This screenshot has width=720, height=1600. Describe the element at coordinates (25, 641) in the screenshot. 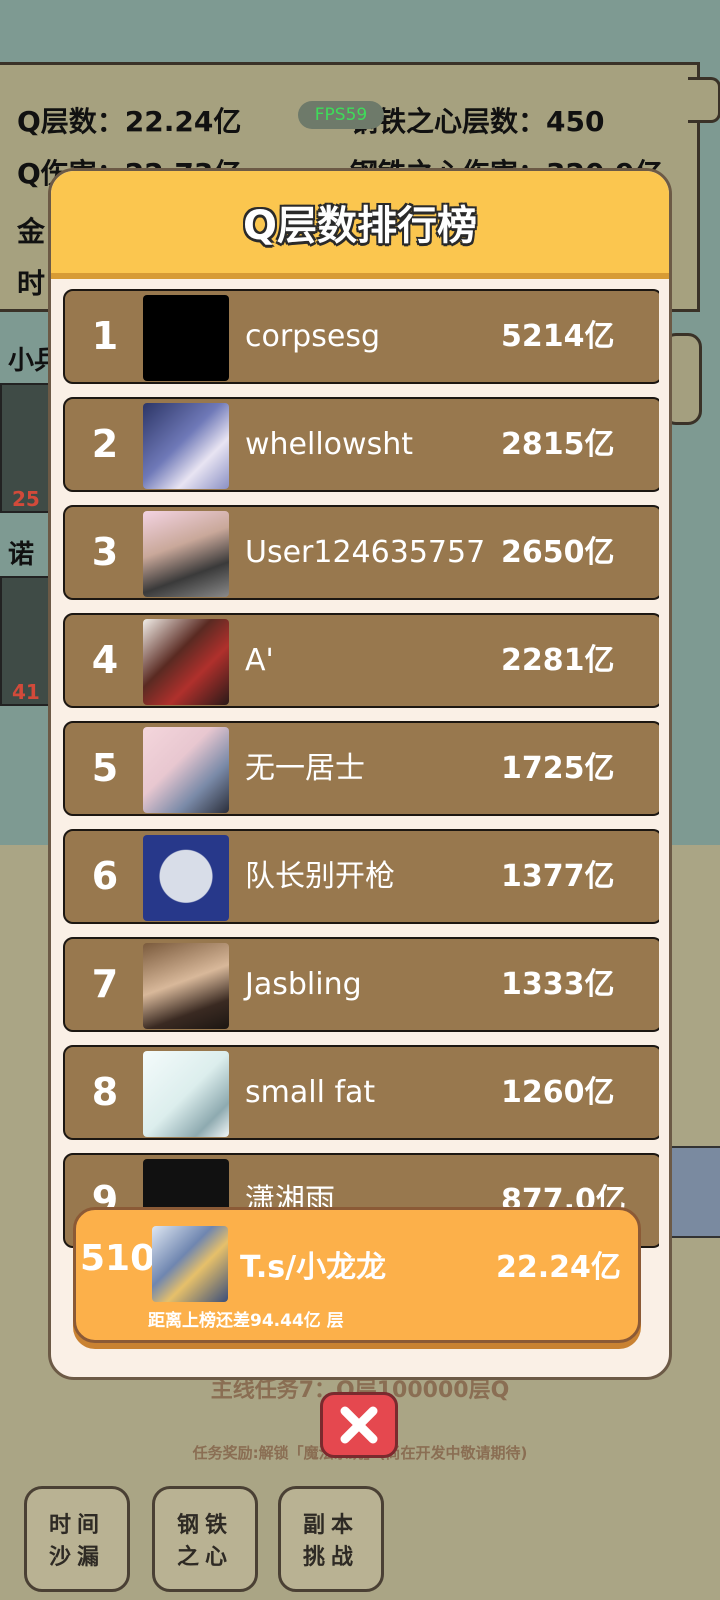

I see `side-card-2: 41` at that location.